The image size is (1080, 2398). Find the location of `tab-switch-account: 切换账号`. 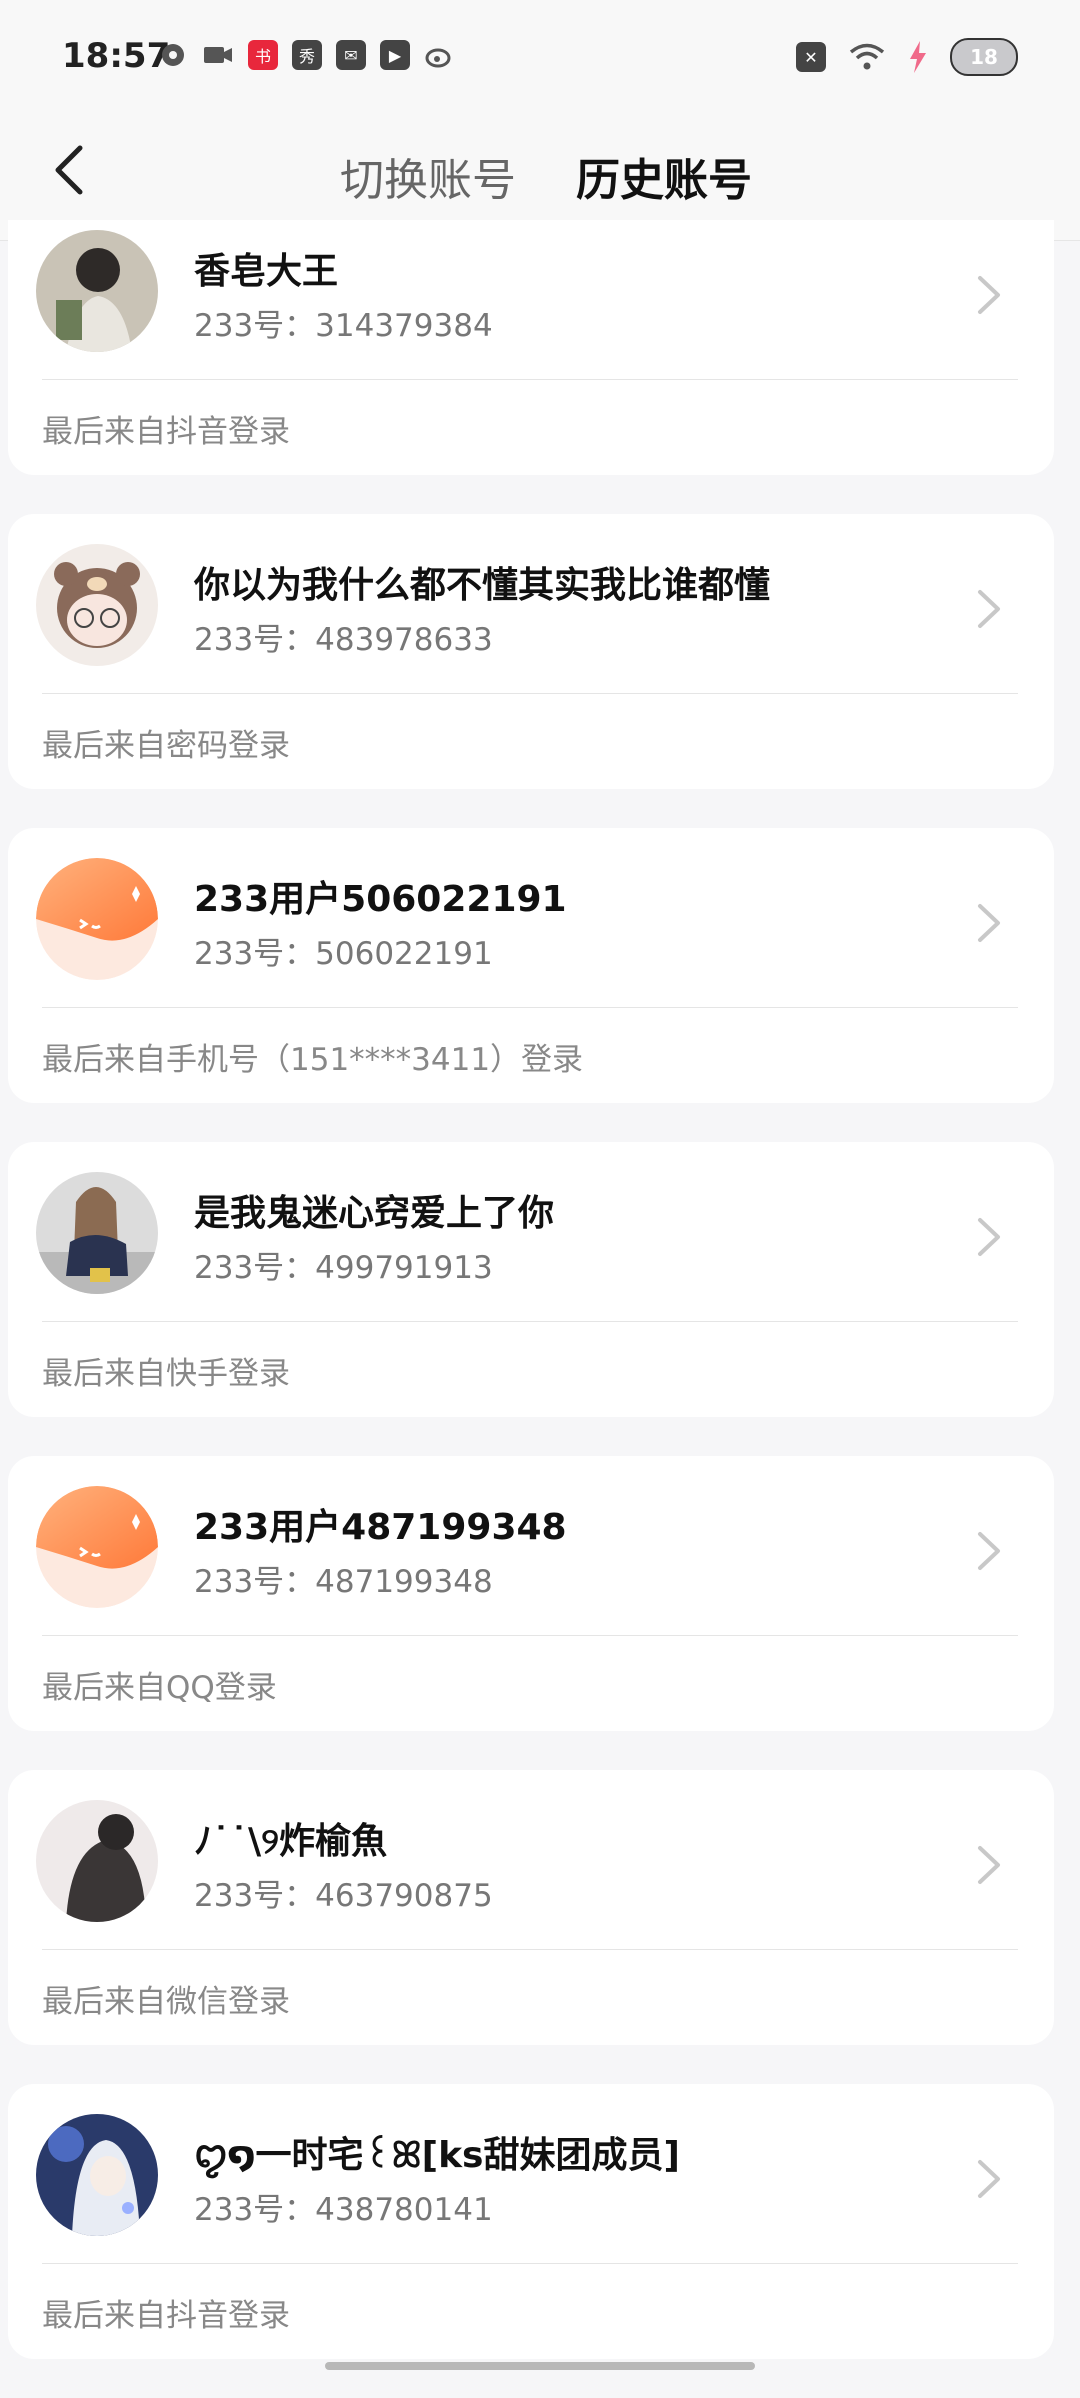

tab-switch-account: 切换账号 is located at coordinates (428, 176).